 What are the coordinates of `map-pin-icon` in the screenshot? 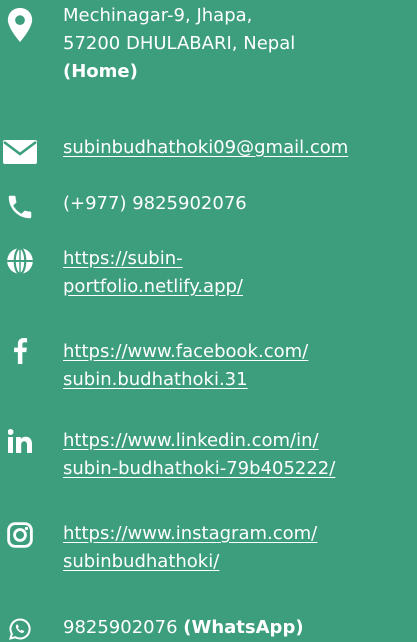 It's located at (20, 25).